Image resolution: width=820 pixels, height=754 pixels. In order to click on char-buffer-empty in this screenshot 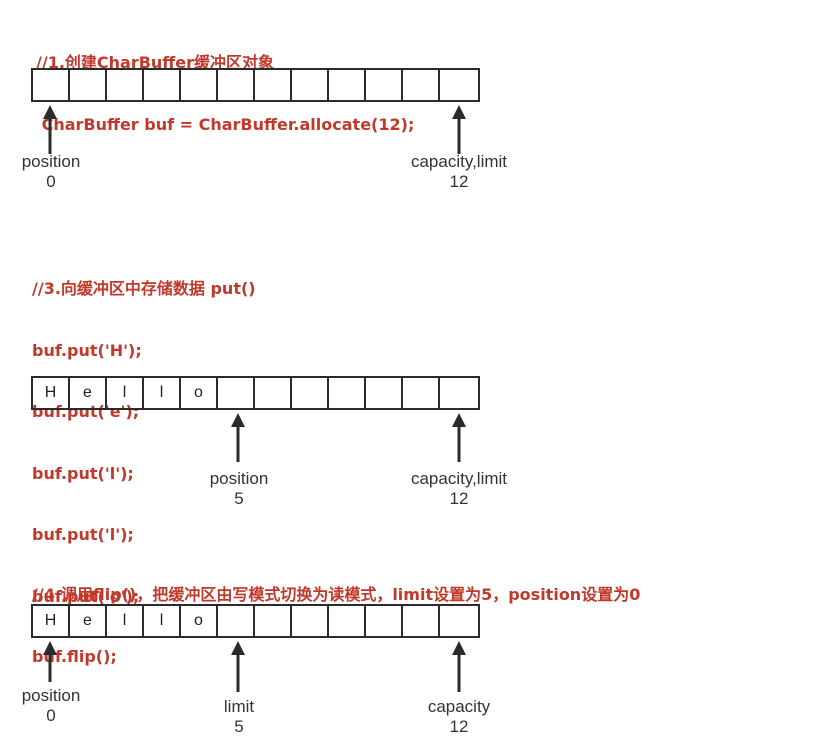, I will do `click(255, 85)`.